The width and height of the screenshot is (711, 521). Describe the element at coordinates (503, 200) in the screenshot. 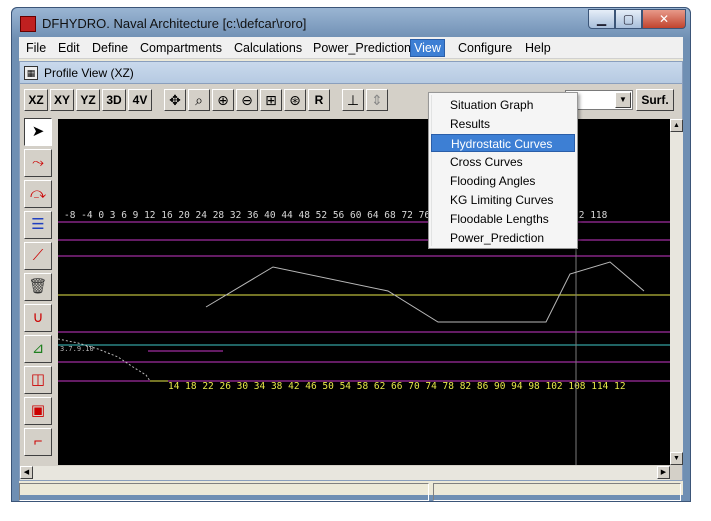

I see `menu-item-kg-limiting-curves: KG Limiting Curves` at that location.